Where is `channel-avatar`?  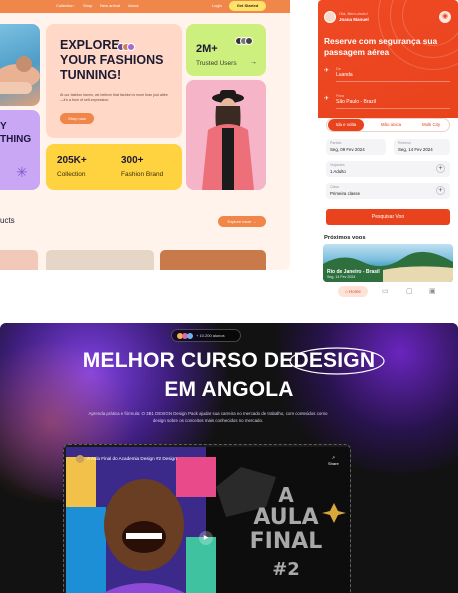 channel-avatar is located at coordinates (80, 459).